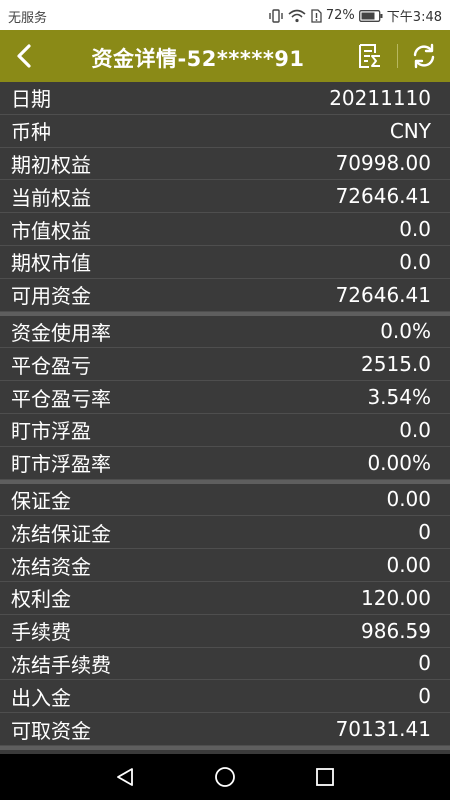  I want to click on list-item: 期初权益 70998.00, so click(225, 164).